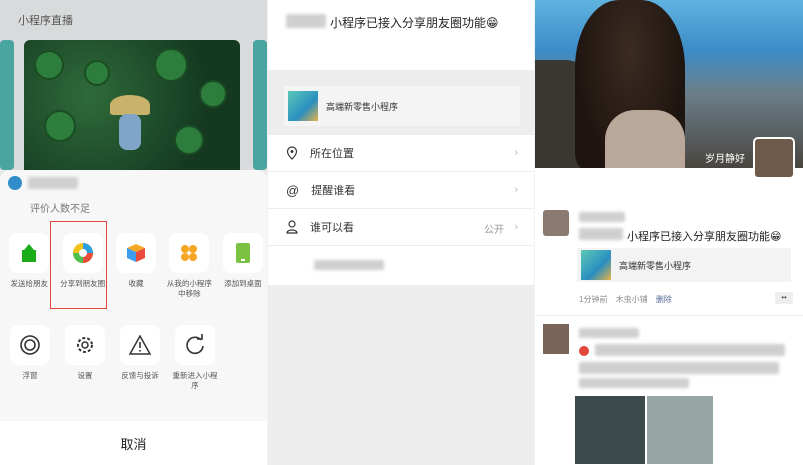 This screenshot has width=803, height=465. I want to click on post-meta: 1分钟前 木虫小铺 删除, so click(625, 299).